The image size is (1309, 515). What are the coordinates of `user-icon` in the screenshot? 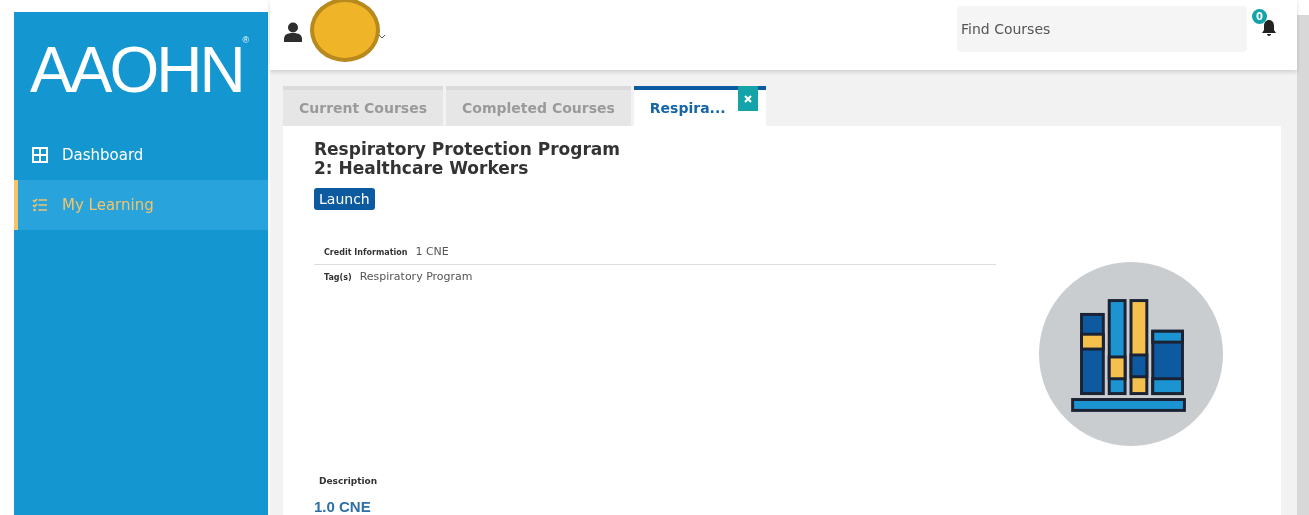 It's located at (293, 32).